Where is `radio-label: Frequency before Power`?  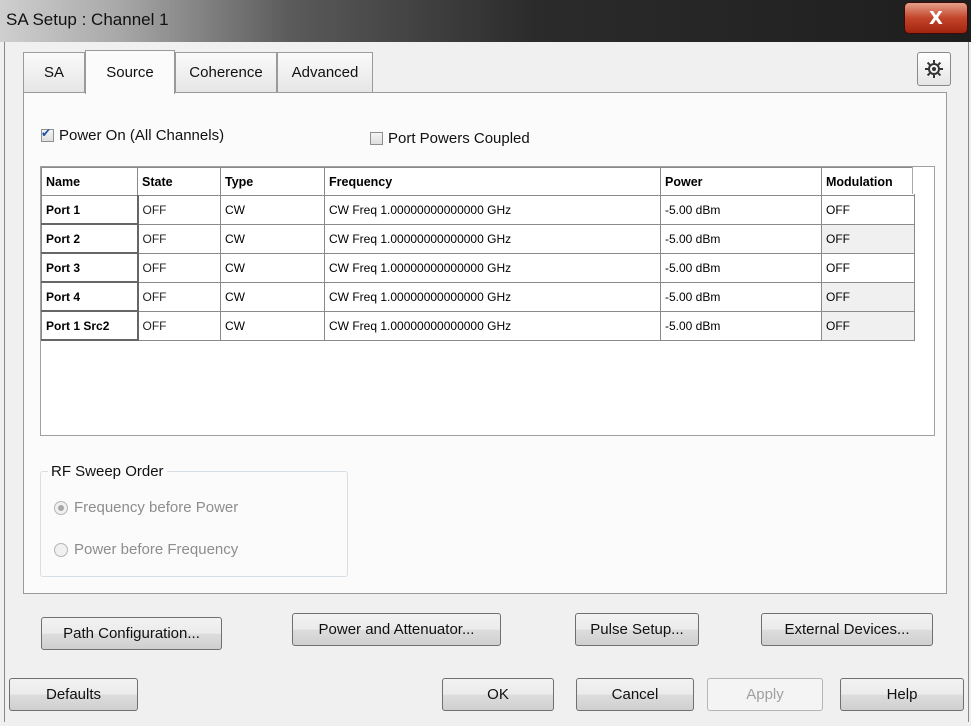 radio-label: Frequency before Power is located at coordinates (156, 507).